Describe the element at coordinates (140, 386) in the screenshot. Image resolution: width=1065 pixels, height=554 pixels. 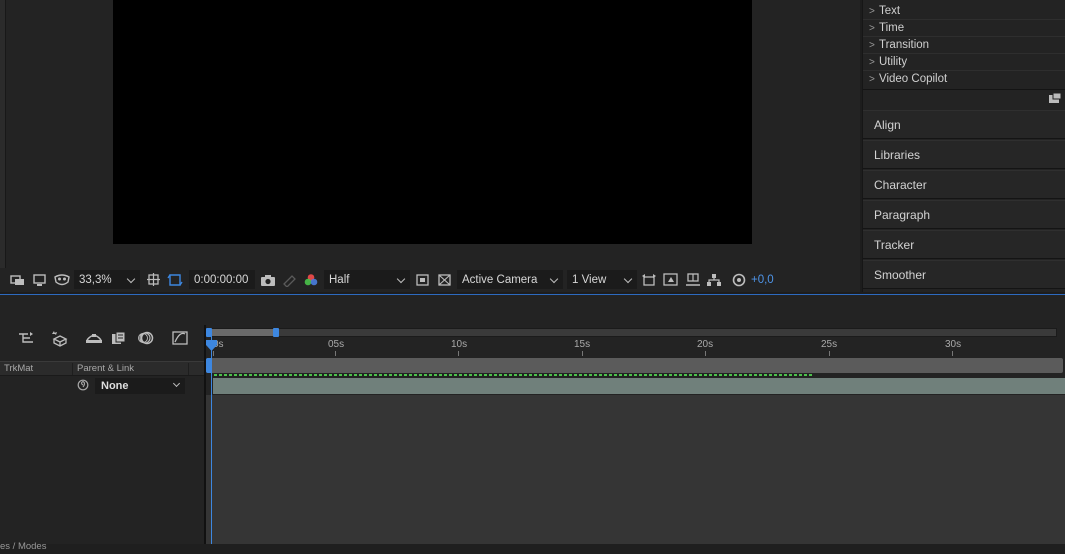
I see `parent-dropdown: None` at that location.